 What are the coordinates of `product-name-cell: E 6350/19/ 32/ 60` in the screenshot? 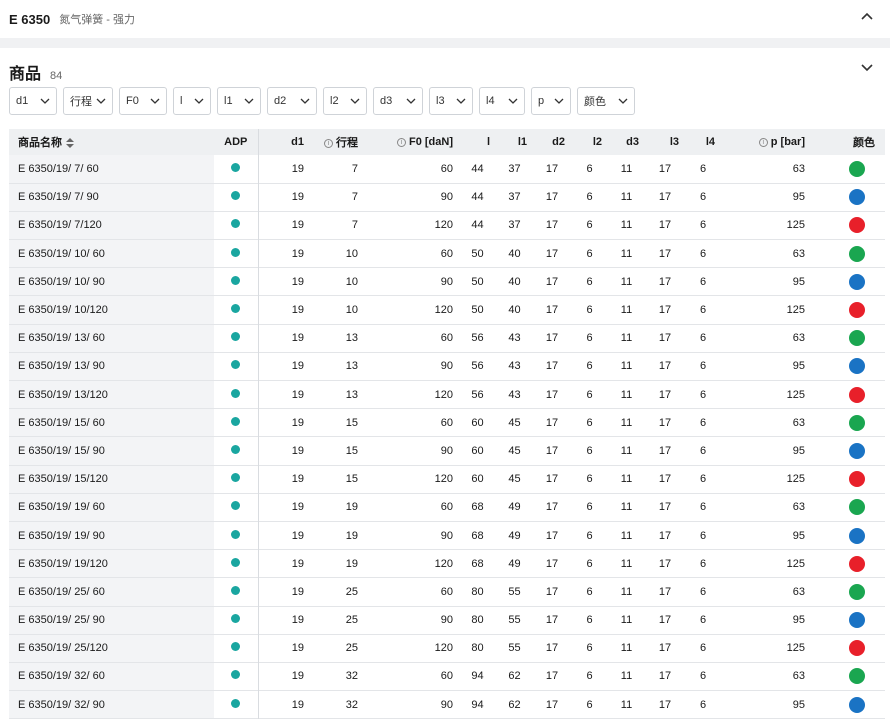 It's located at (111, 676).